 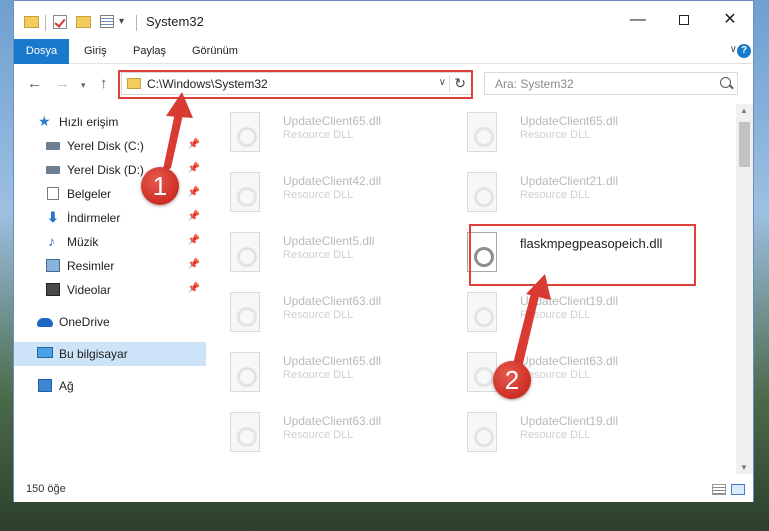 What do you see at coordinates (34, 83) in the screenshot?
I see `back-button: ←` at bounding box center [34, 83].